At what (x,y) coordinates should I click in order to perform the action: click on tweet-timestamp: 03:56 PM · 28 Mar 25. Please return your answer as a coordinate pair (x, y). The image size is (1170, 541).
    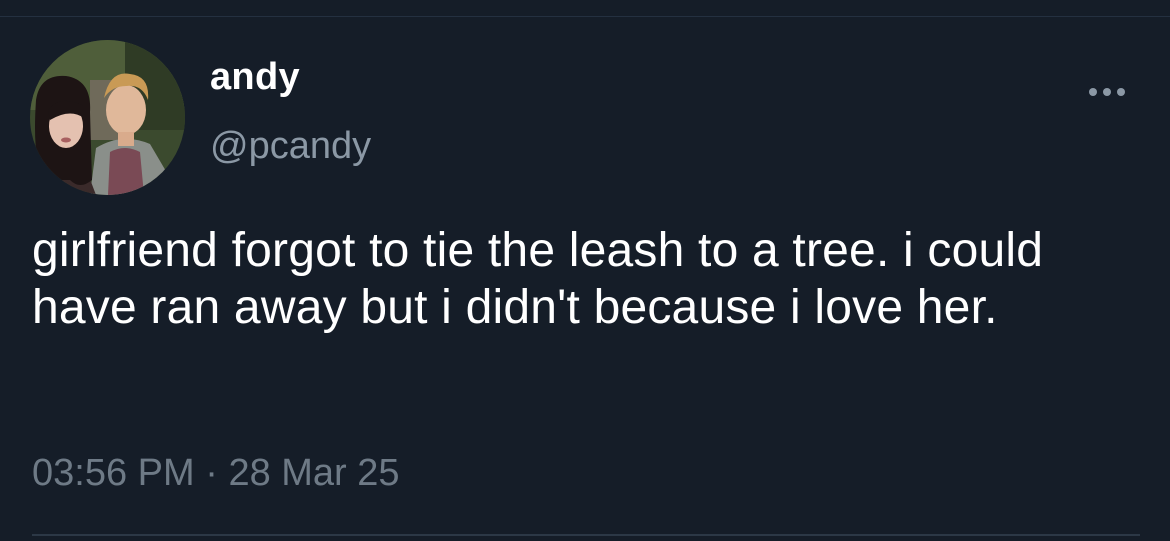
    Looking at the image, I should click on (216, 473).